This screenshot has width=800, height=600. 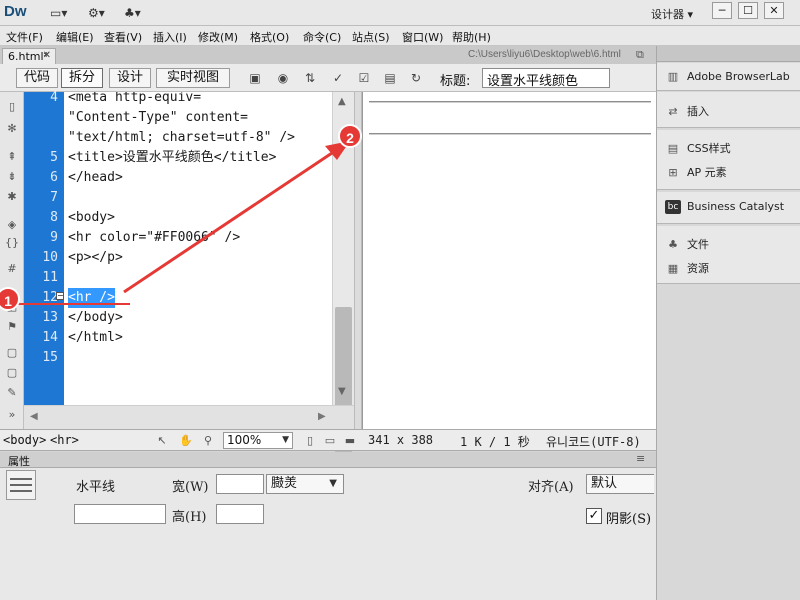 I want to click on menu-file: 文件(F), so click(x=24, y=37).